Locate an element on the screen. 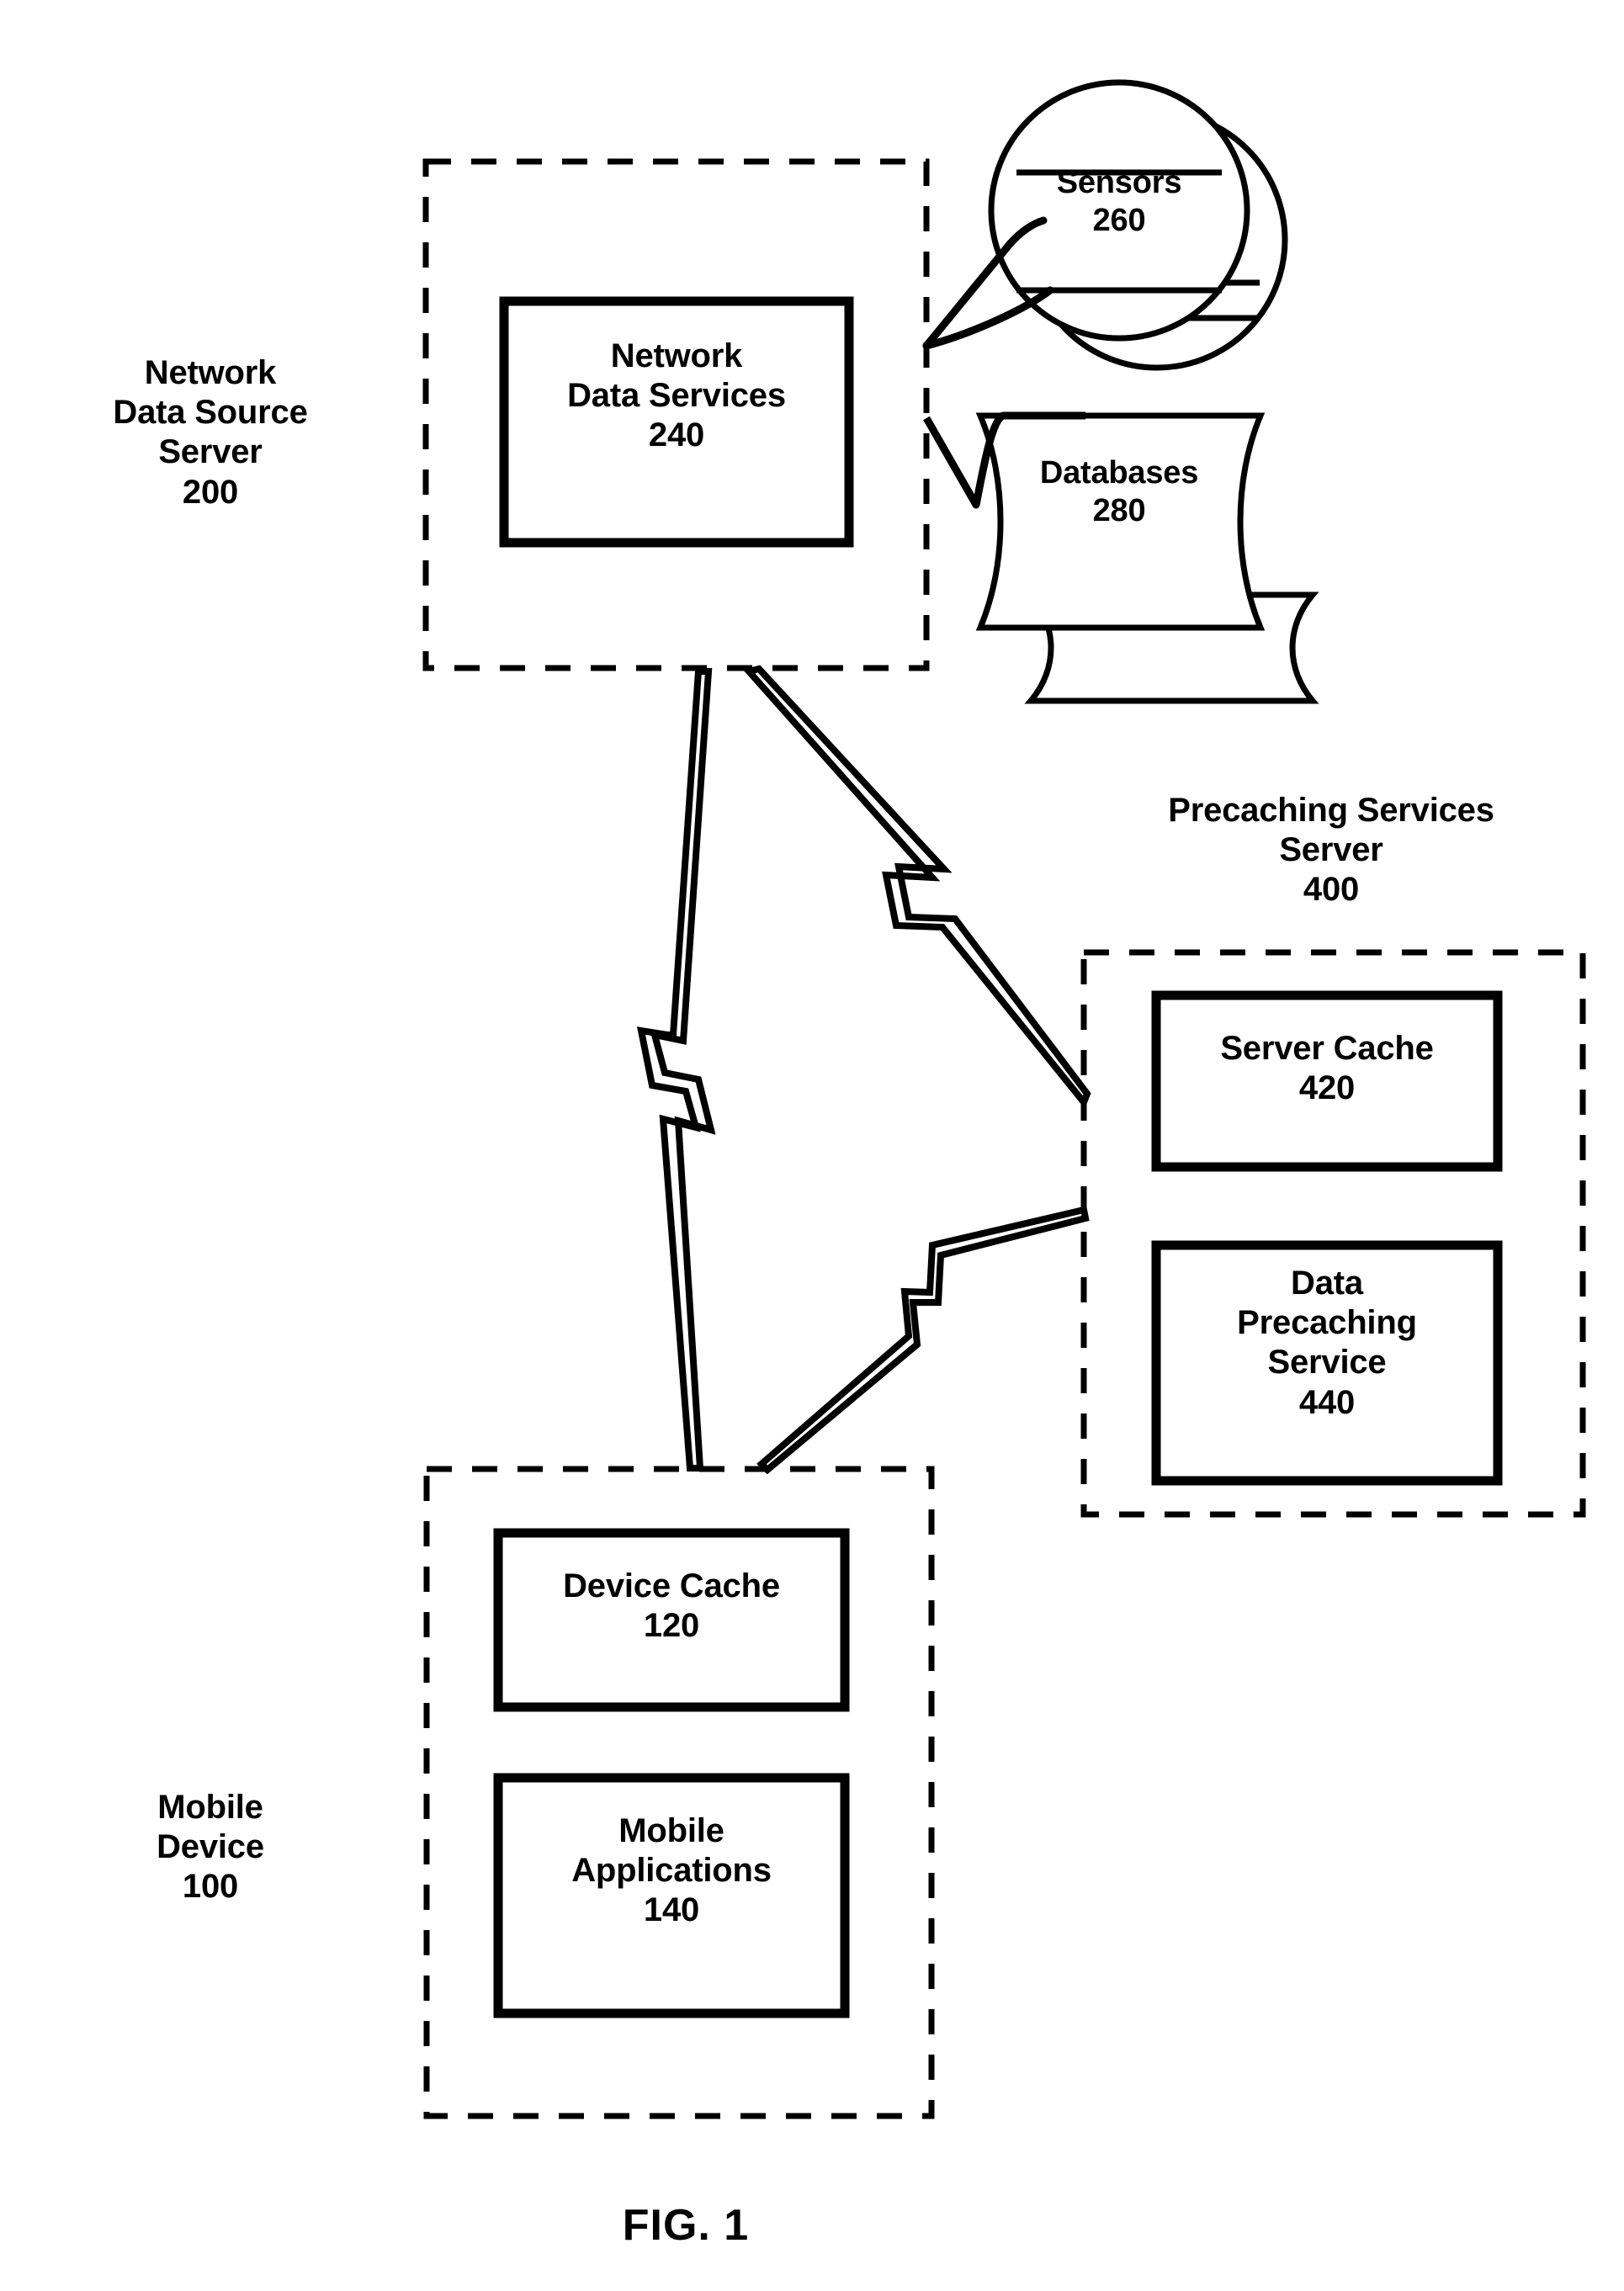  box-label-mobile-applications: Mobile Applications 140 is located at coordinates (671, 1870).